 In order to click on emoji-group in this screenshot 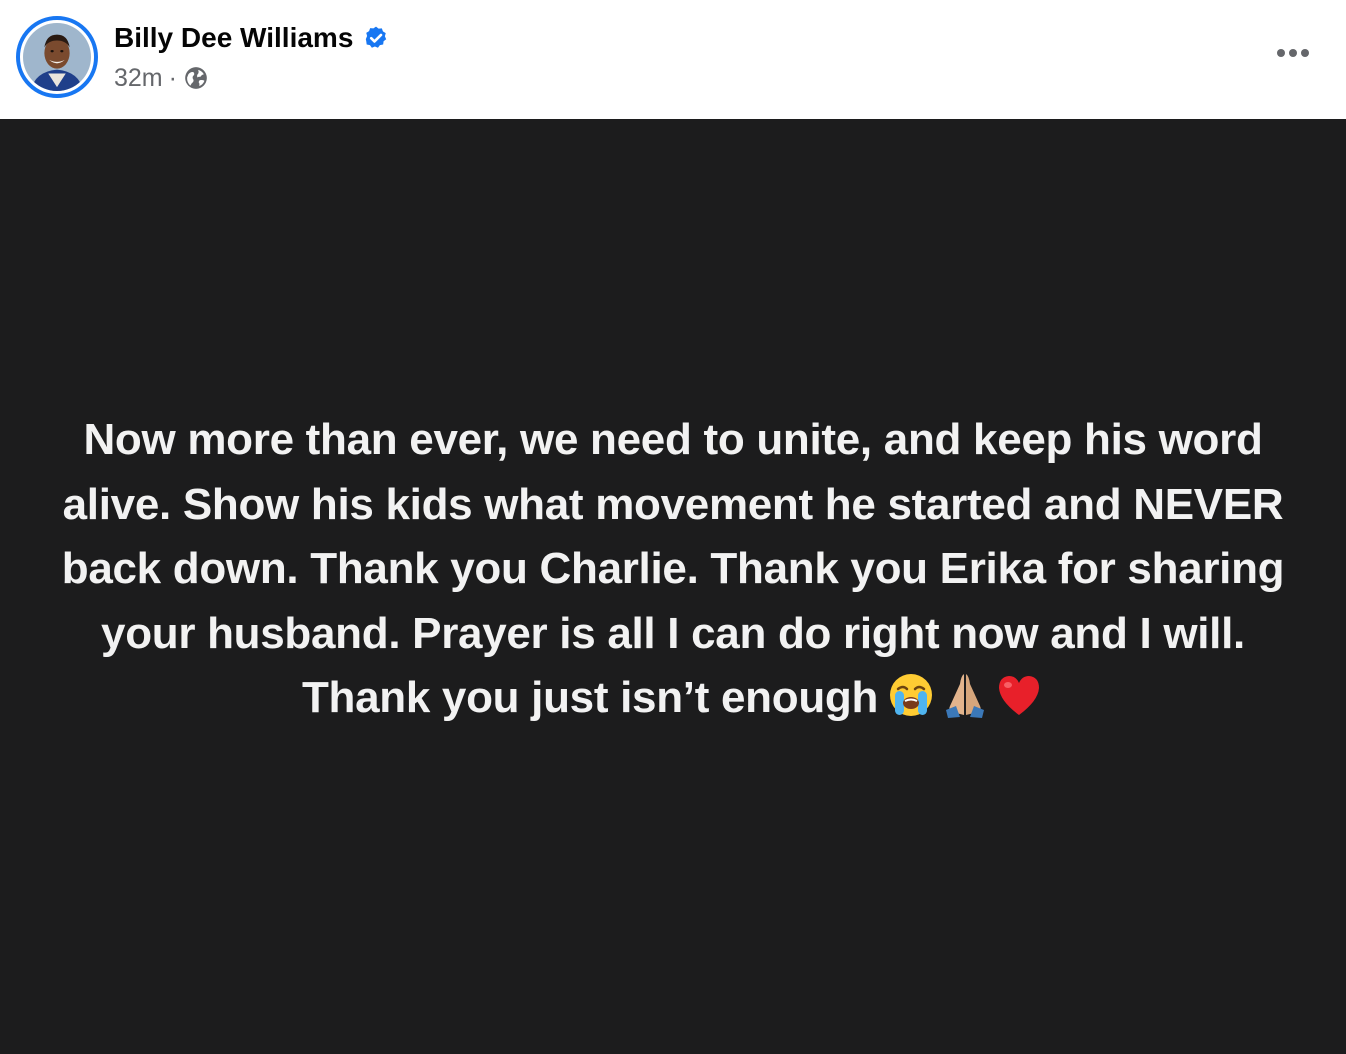, I will do `click(965, 695)`.